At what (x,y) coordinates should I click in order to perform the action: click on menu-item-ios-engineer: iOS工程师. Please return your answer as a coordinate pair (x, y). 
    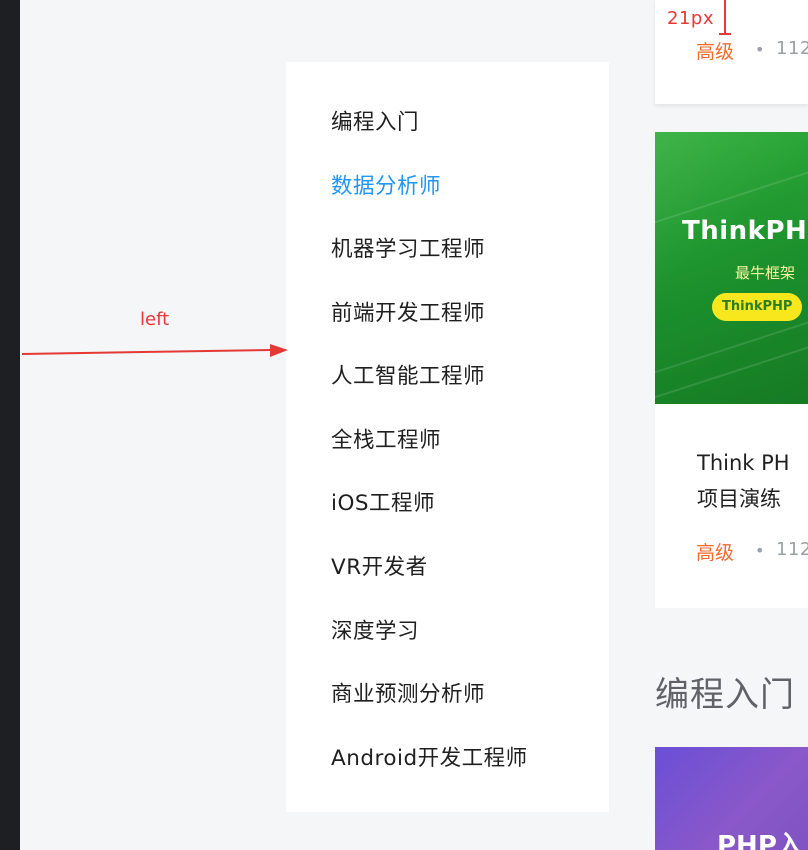
    Looking at the image, I should click on (383, 501).